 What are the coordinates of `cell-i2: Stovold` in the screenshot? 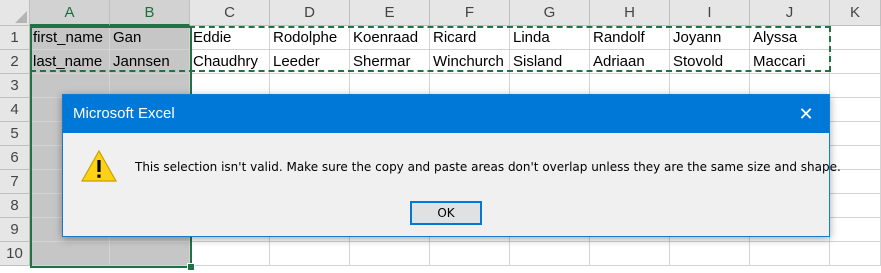 It's located at (710, 62).